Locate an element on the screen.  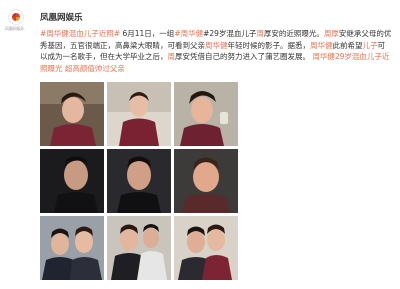
photo-2-image is located at coordinates (139, 114).